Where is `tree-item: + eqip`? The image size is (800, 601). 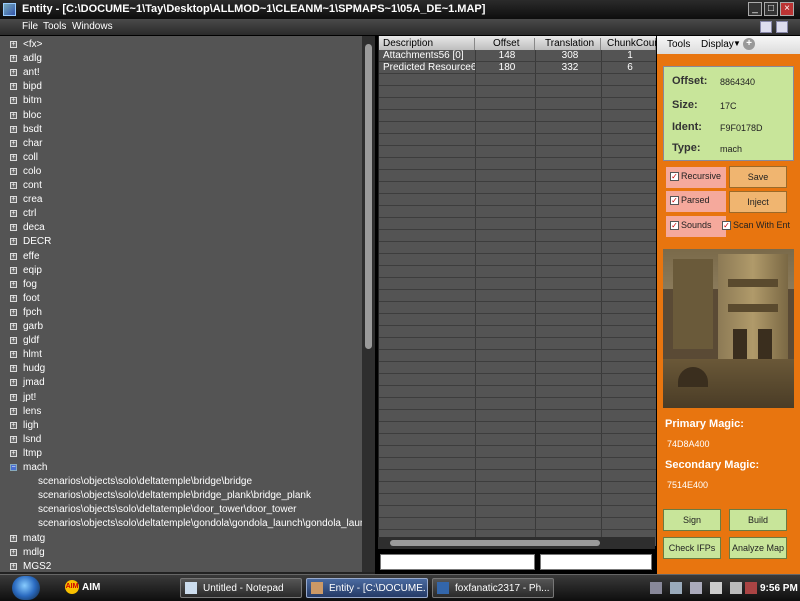
tree-item: + eqip is located at coordinates (181, 271).